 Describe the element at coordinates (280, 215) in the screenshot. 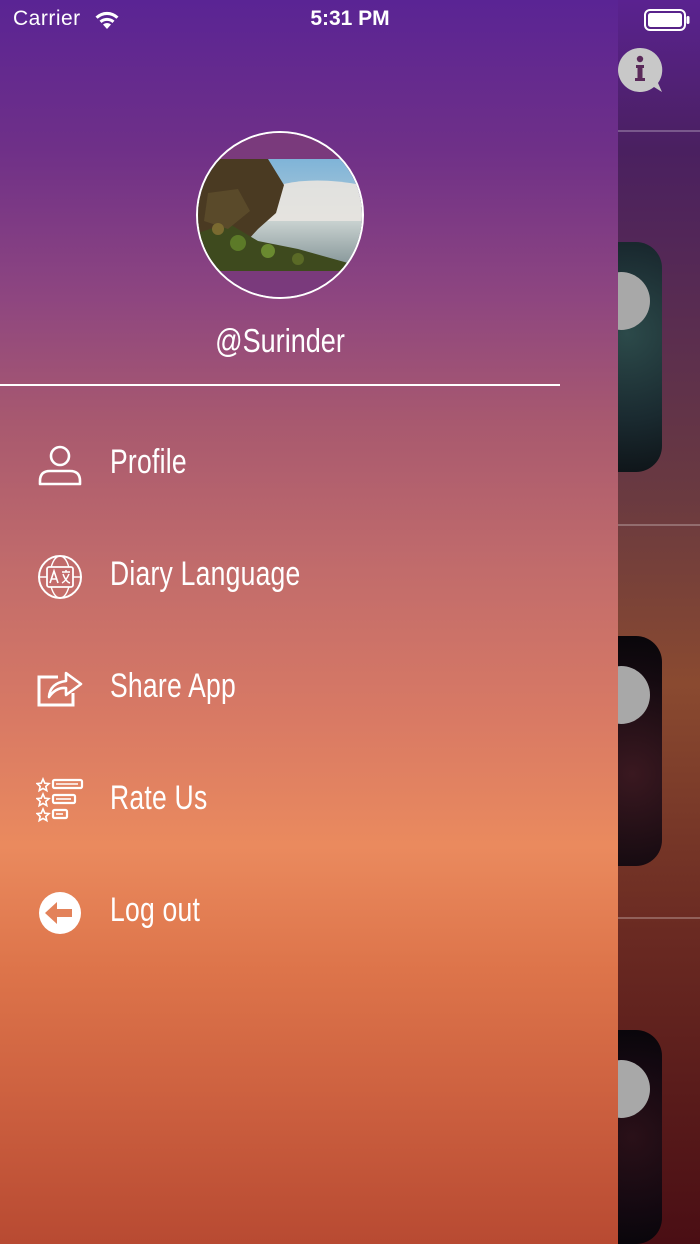

I see `avatar` at that location.